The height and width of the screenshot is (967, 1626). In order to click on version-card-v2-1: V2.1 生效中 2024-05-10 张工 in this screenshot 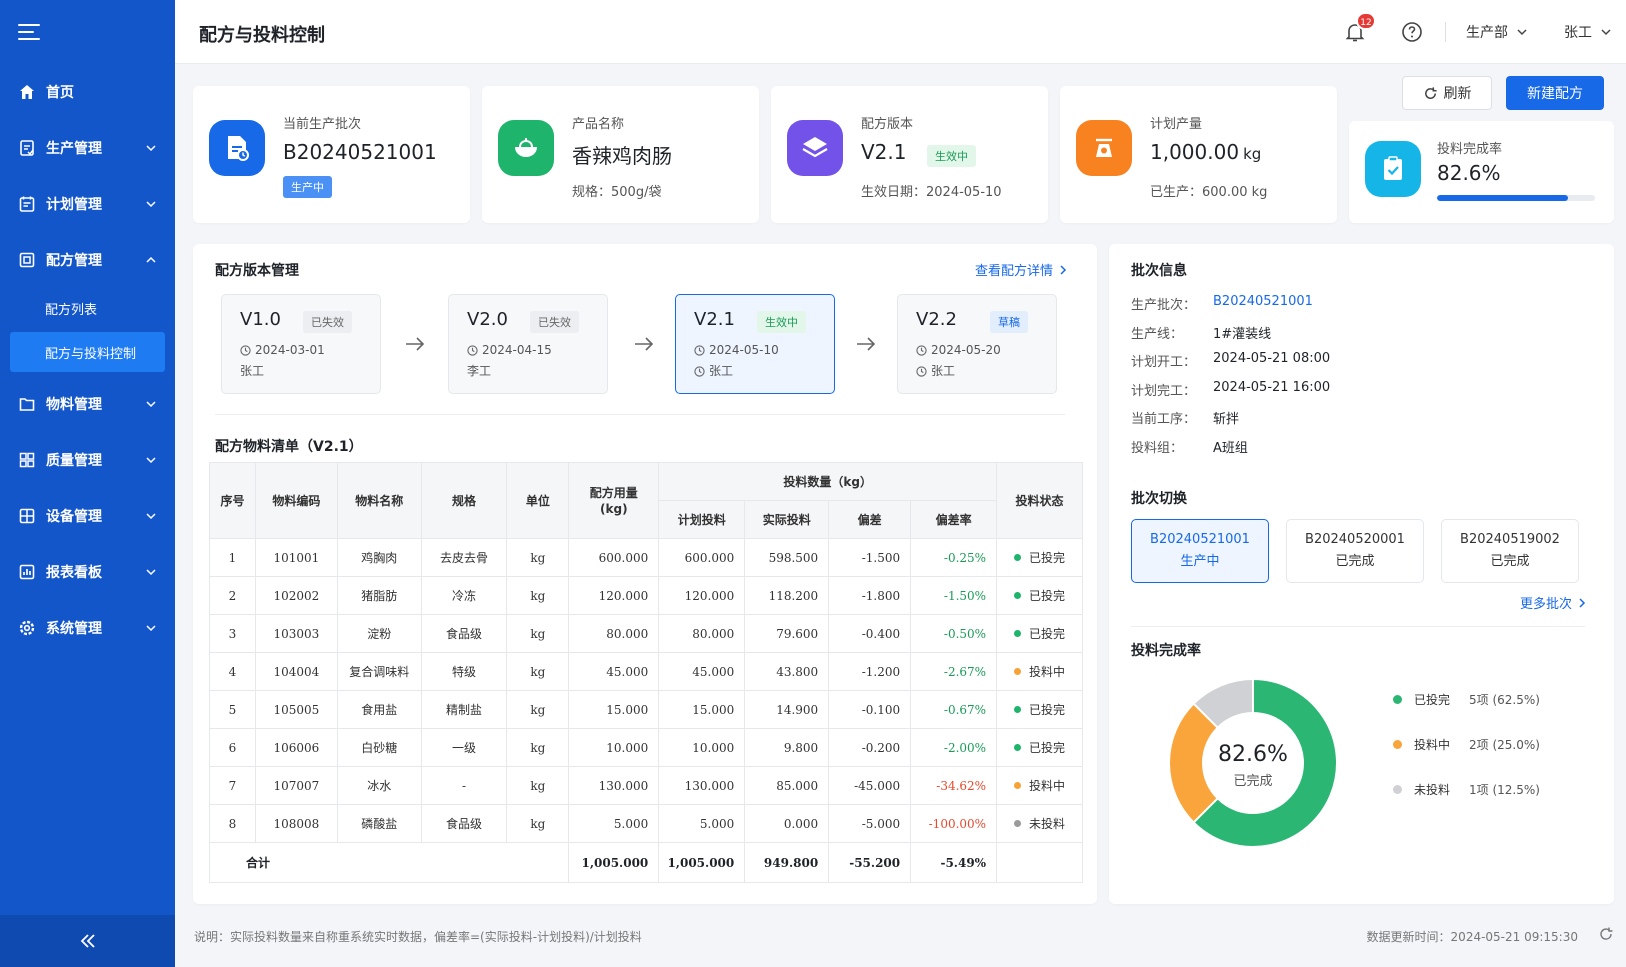, I will do `click(755, 344)`.